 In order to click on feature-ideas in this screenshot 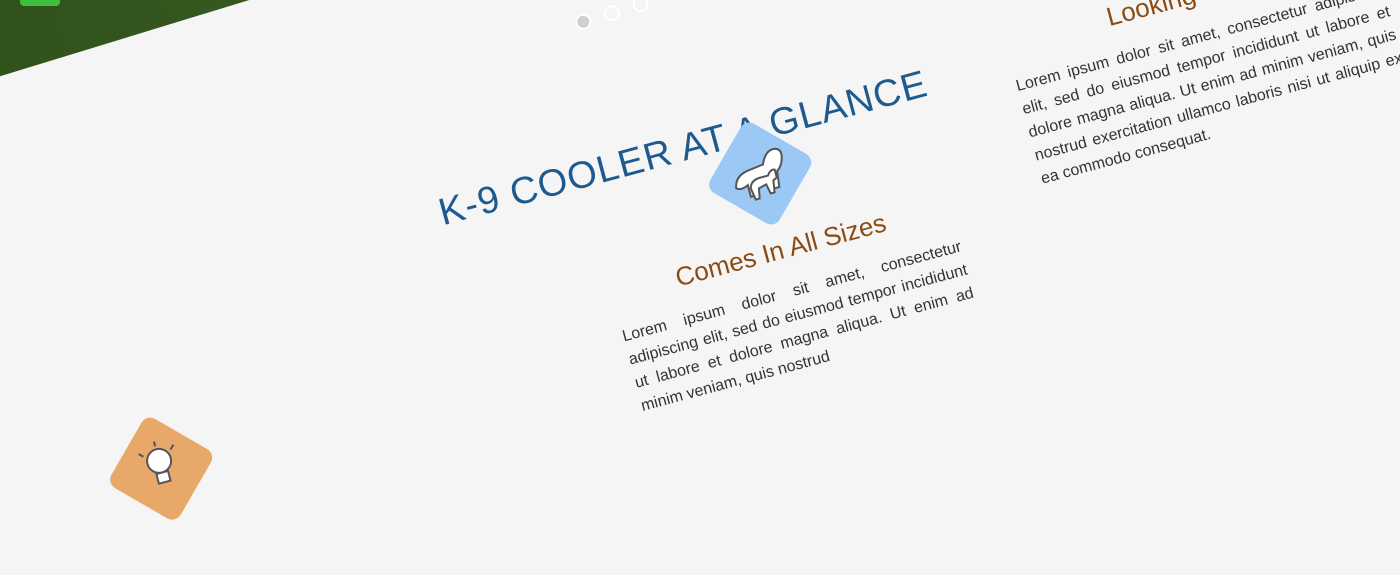, I will do `click(161, 468)`.